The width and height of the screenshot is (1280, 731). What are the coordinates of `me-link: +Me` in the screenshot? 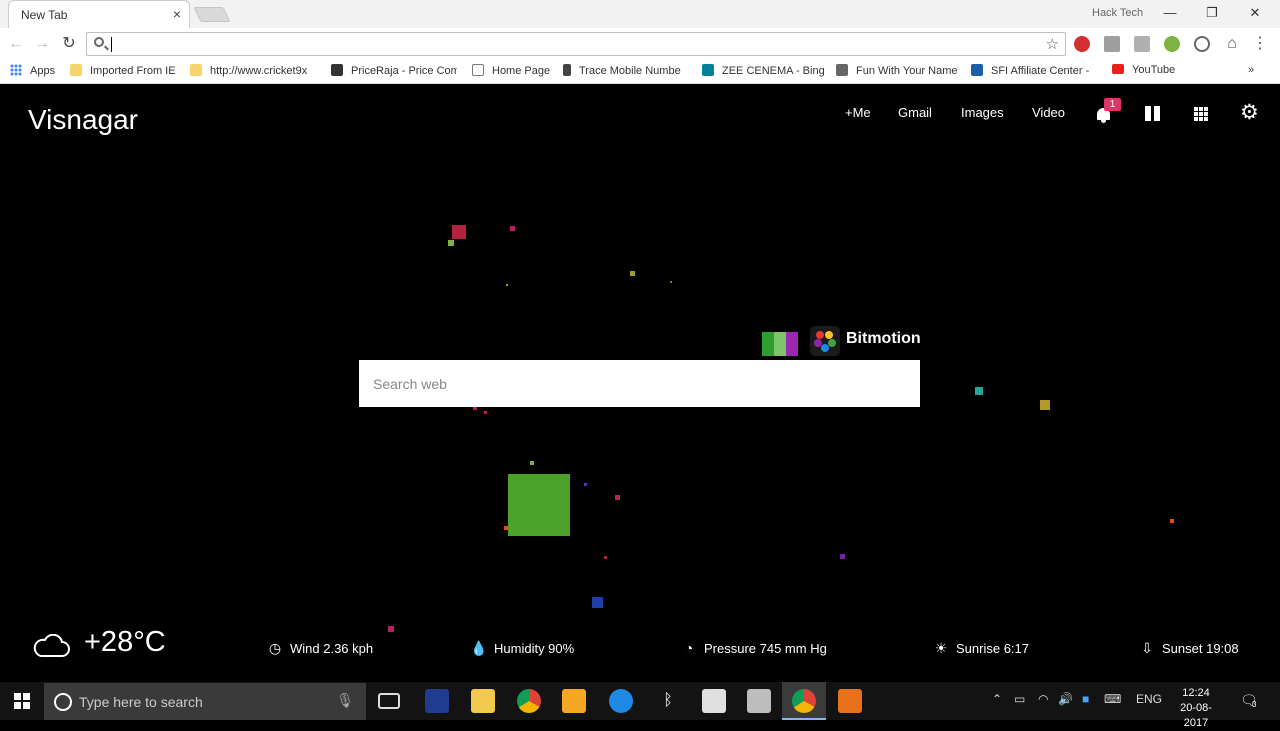 It's located at (858, 112).